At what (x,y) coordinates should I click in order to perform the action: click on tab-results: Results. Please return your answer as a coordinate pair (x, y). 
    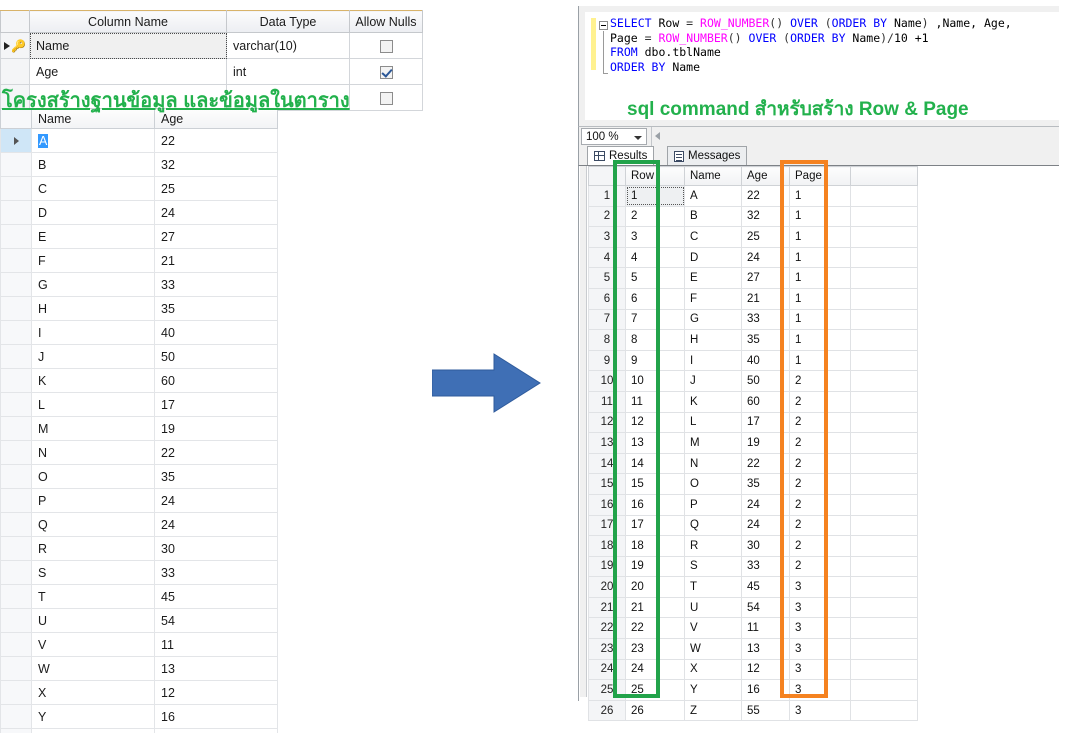
    Looking at the image, I should click on (621, 155).